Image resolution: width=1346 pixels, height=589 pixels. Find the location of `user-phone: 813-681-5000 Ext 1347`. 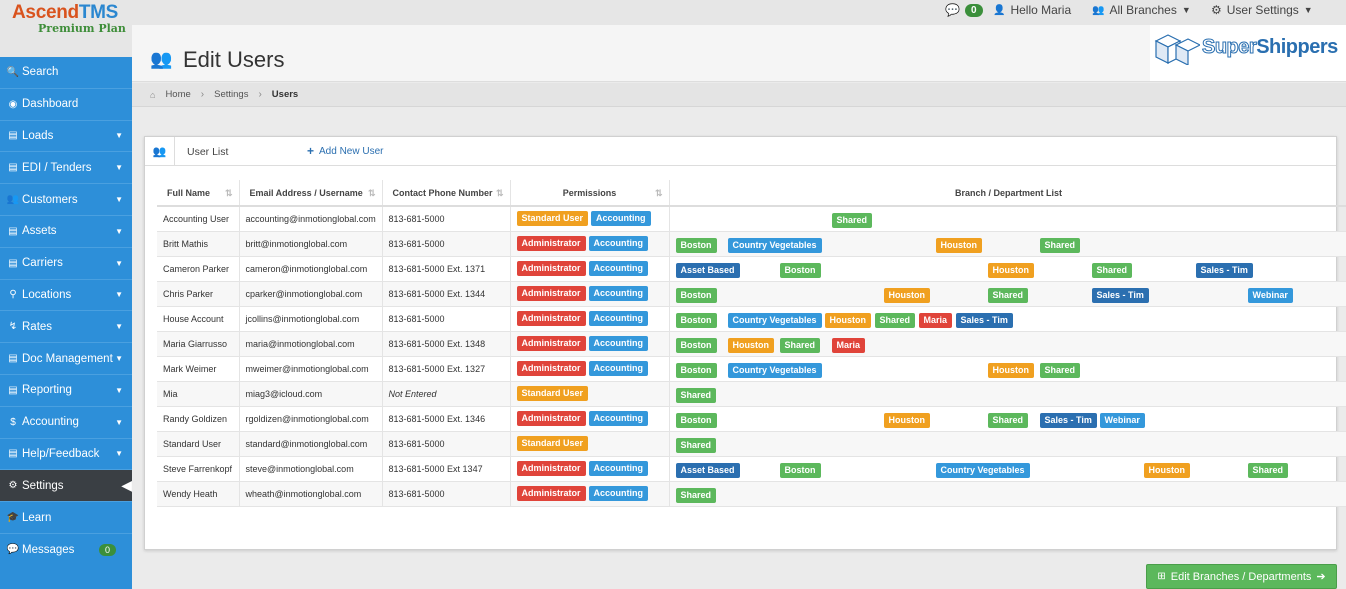

user-phone: 813-681-5000 Ext 1347 is located at coordinates (446, 469).